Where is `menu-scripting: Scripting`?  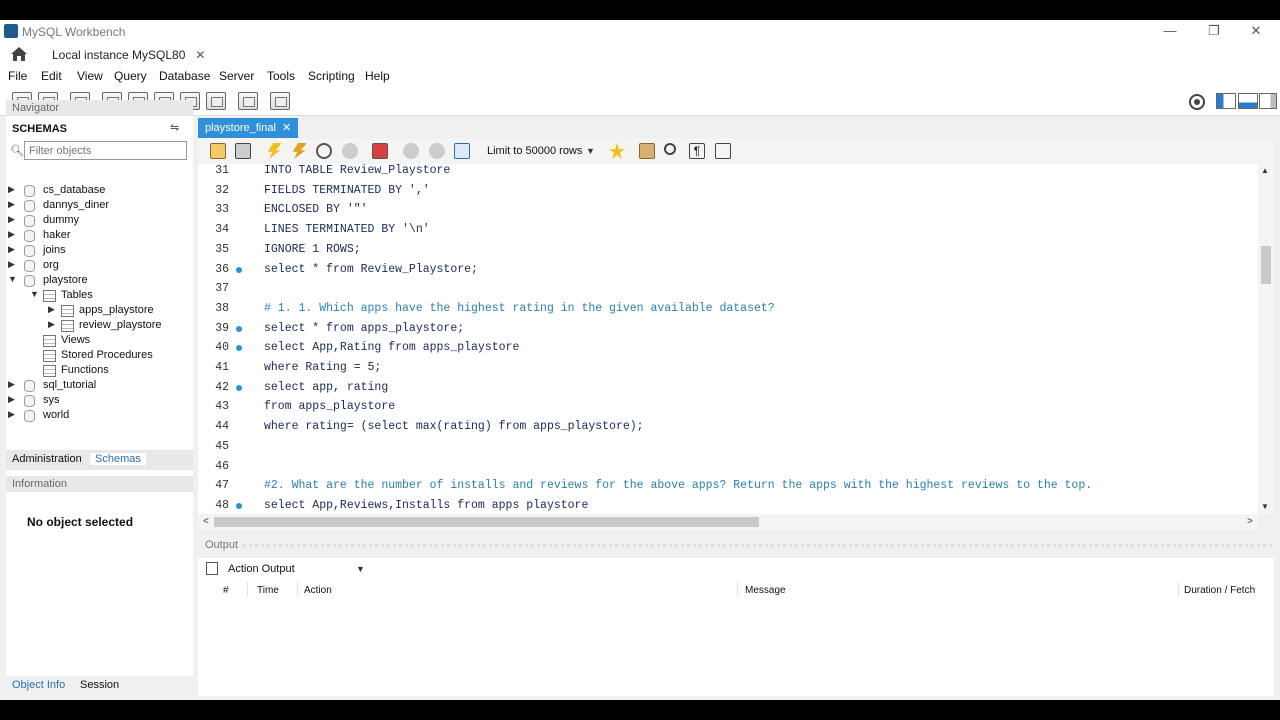
menu-scripting: Scripting is located at coordinates (331, 76).